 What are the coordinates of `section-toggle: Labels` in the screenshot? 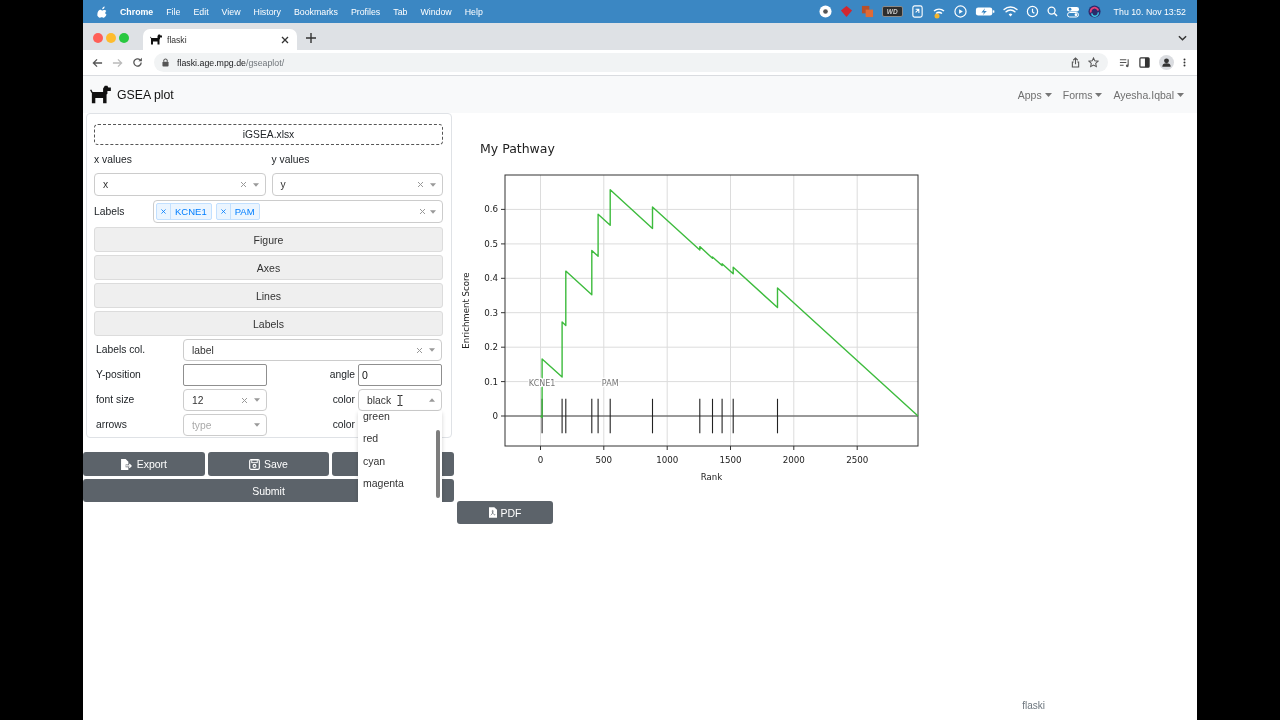 It's located at (268, 323).